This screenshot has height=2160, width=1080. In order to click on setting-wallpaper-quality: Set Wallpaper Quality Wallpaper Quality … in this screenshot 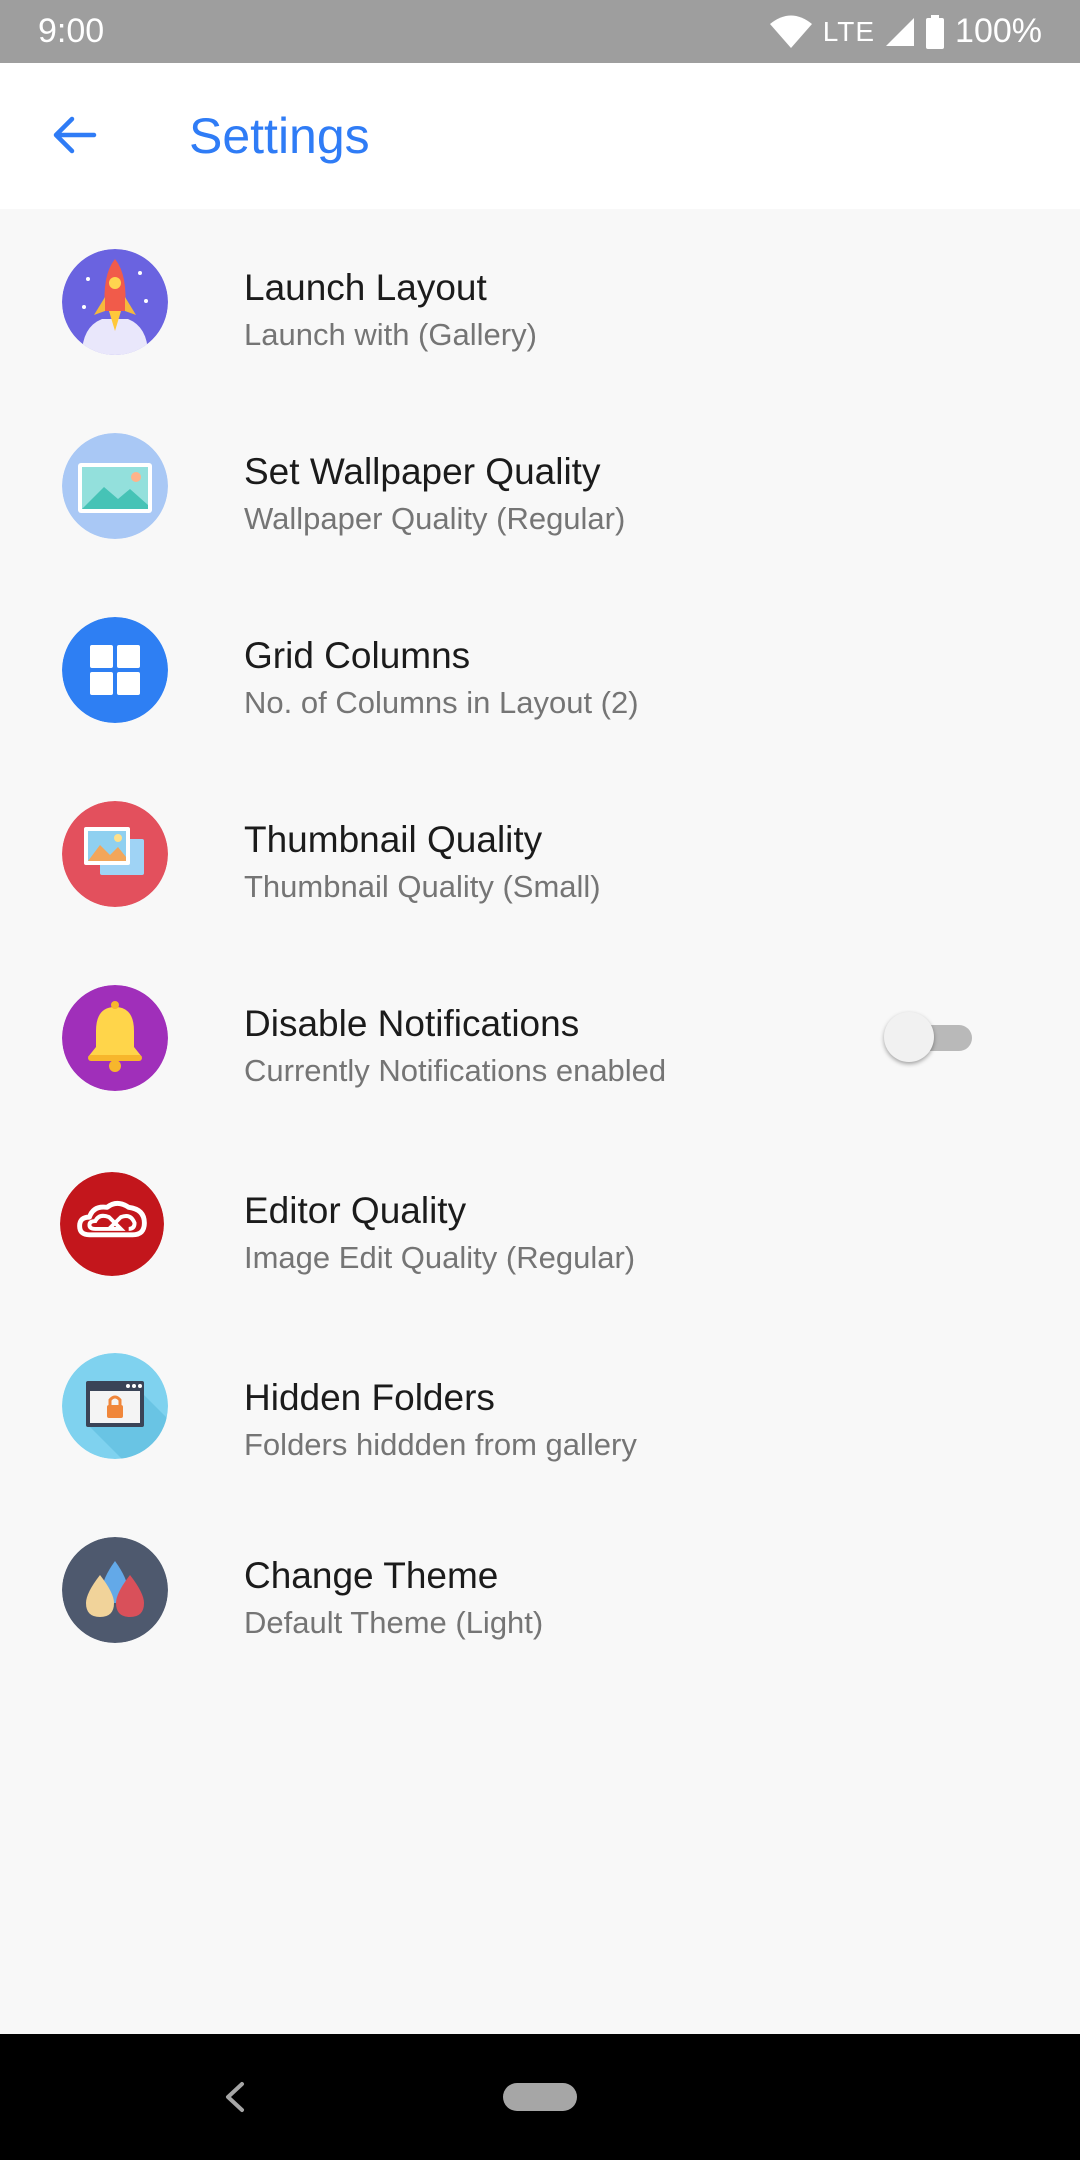, I will do `click(540, 485)`.